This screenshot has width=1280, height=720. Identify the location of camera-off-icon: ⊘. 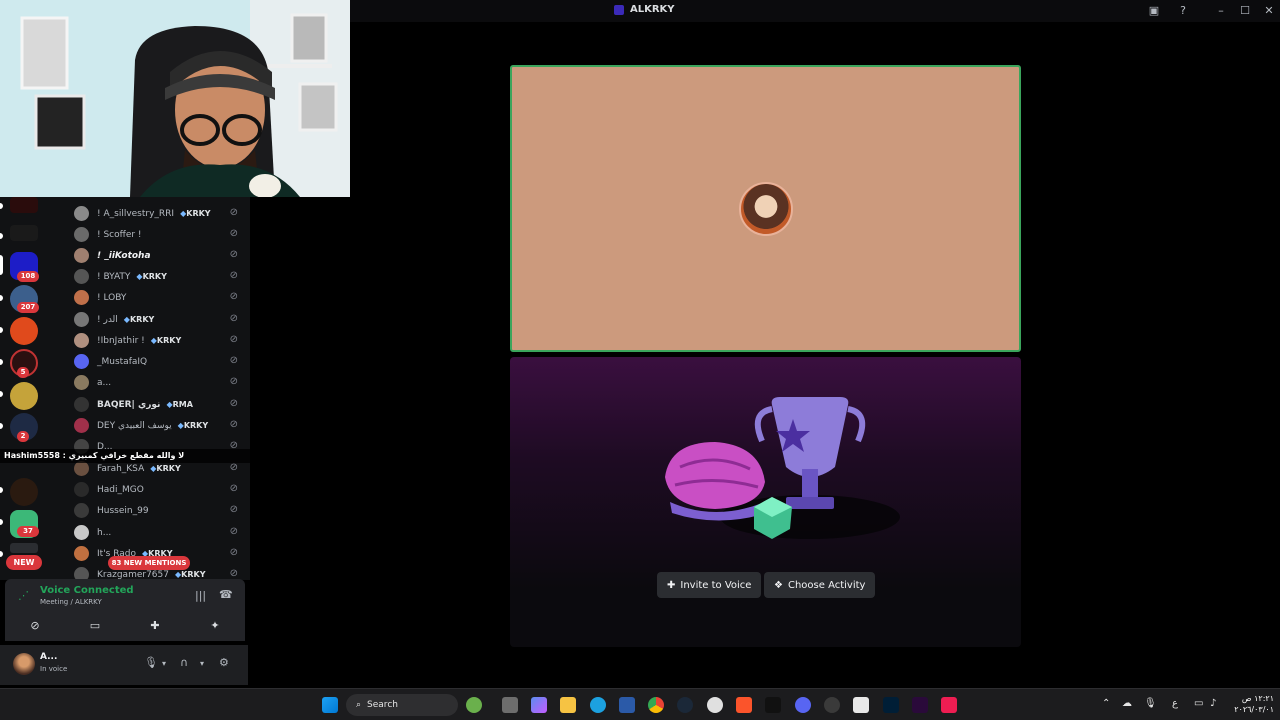
(35, 626).